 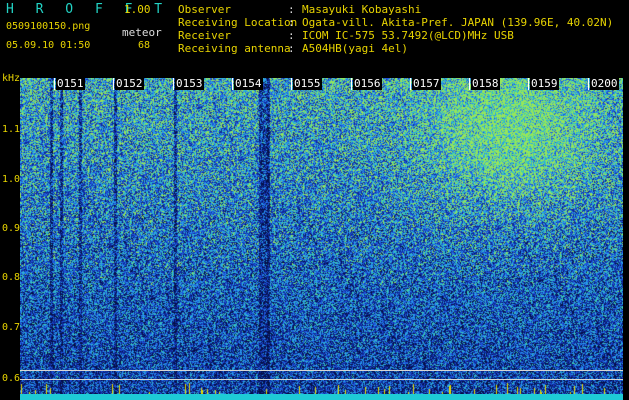 I want to click on yaxis-tick-label: 1.0, so click(x=11, y=179).